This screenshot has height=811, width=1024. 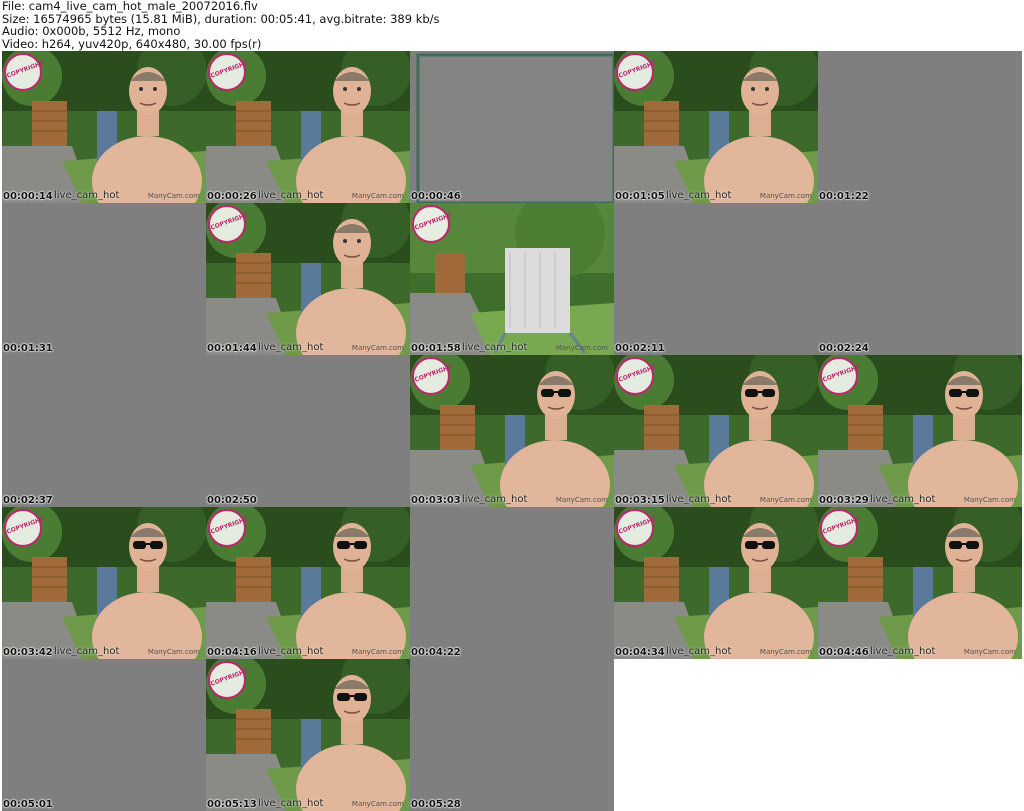 I want to click on timestamp-label: 00:05:01, so click(x=28, y=804).